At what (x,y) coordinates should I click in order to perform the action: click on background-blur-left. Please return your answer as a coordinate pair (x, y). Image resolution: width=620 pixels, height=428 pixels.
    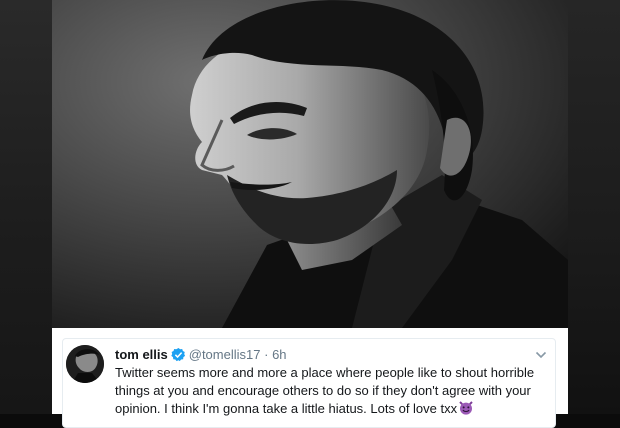
    Looking at the image, I should click on (26, 207).